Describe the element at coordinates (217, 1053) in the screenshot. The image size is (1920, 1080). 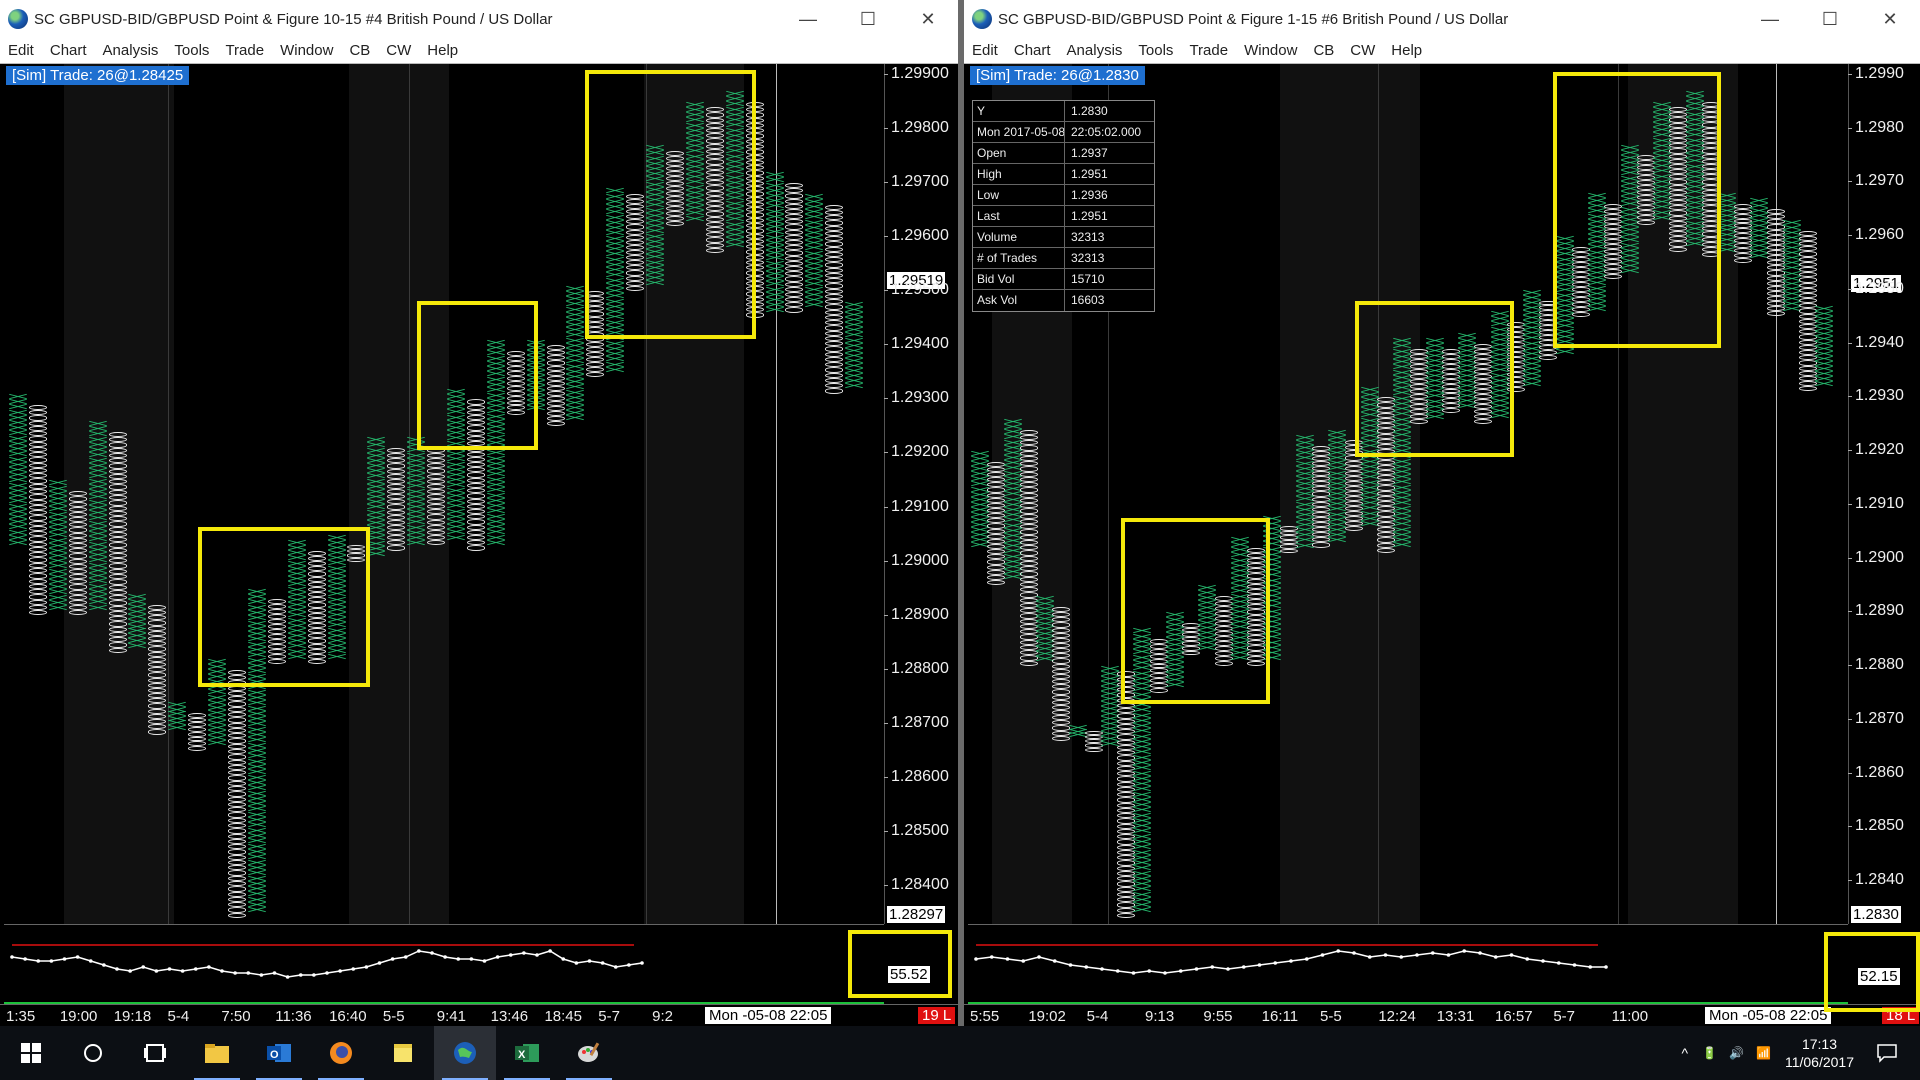
I see `file-explorer-icon` at that location.